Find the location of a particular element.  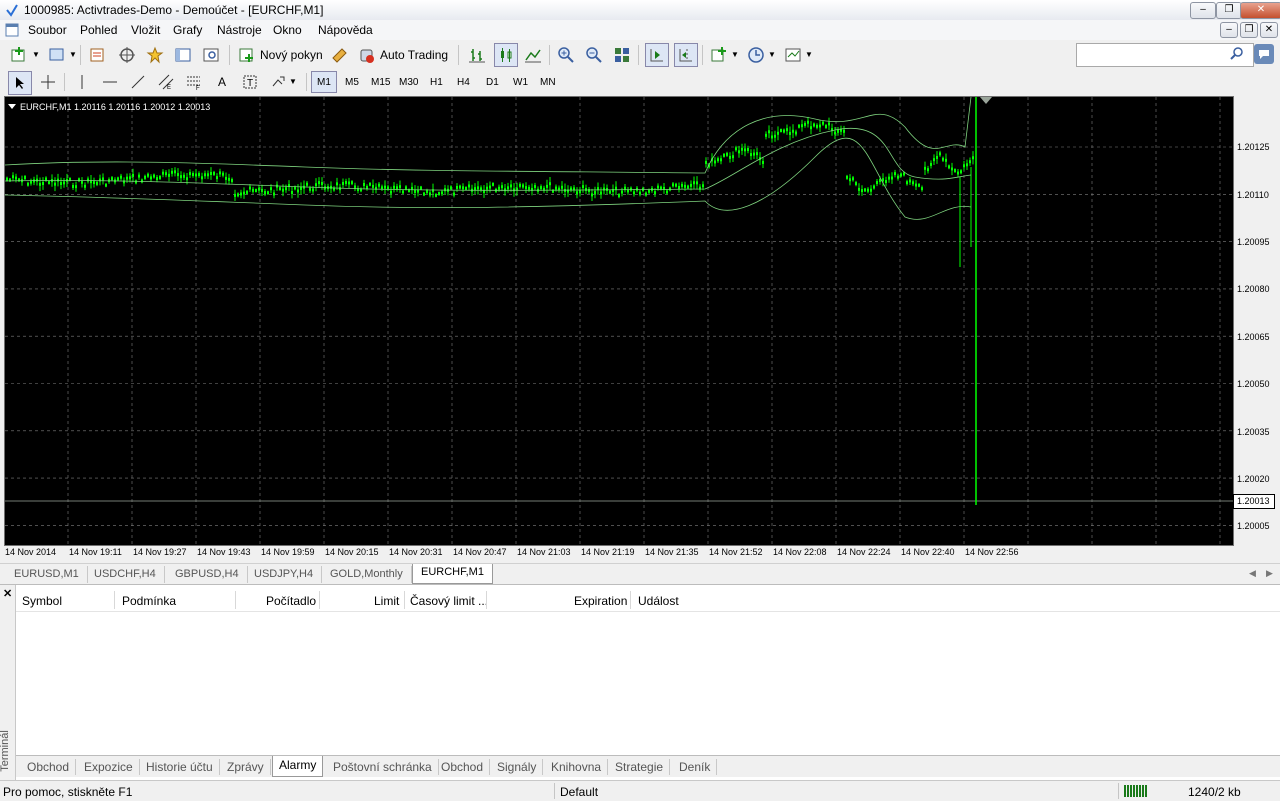

chart-shift-icon is located at coordinates (686, 55).